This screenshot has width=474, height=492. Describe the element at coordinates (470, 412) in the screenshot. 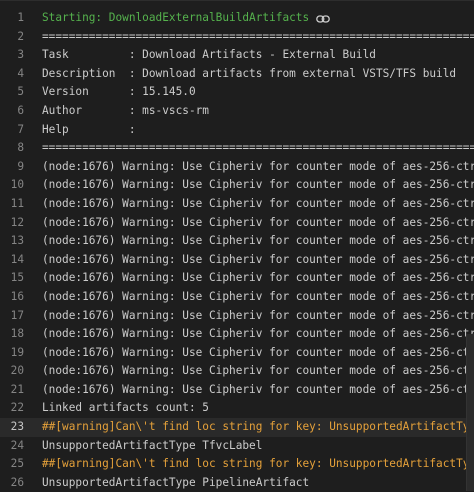

I see `scrollbar` at that location.